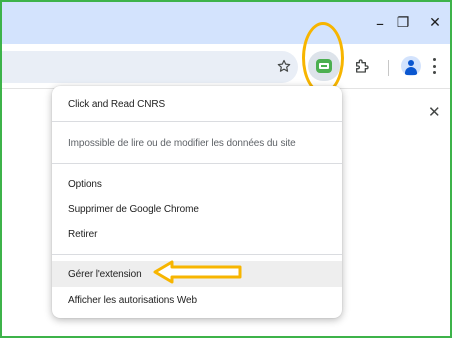 The width and height of the screenshot is (452, 338). What do you see at coordinates (323, 58) in the screenshot?
I see `annotation-circle` at bounding box center [323, 58].